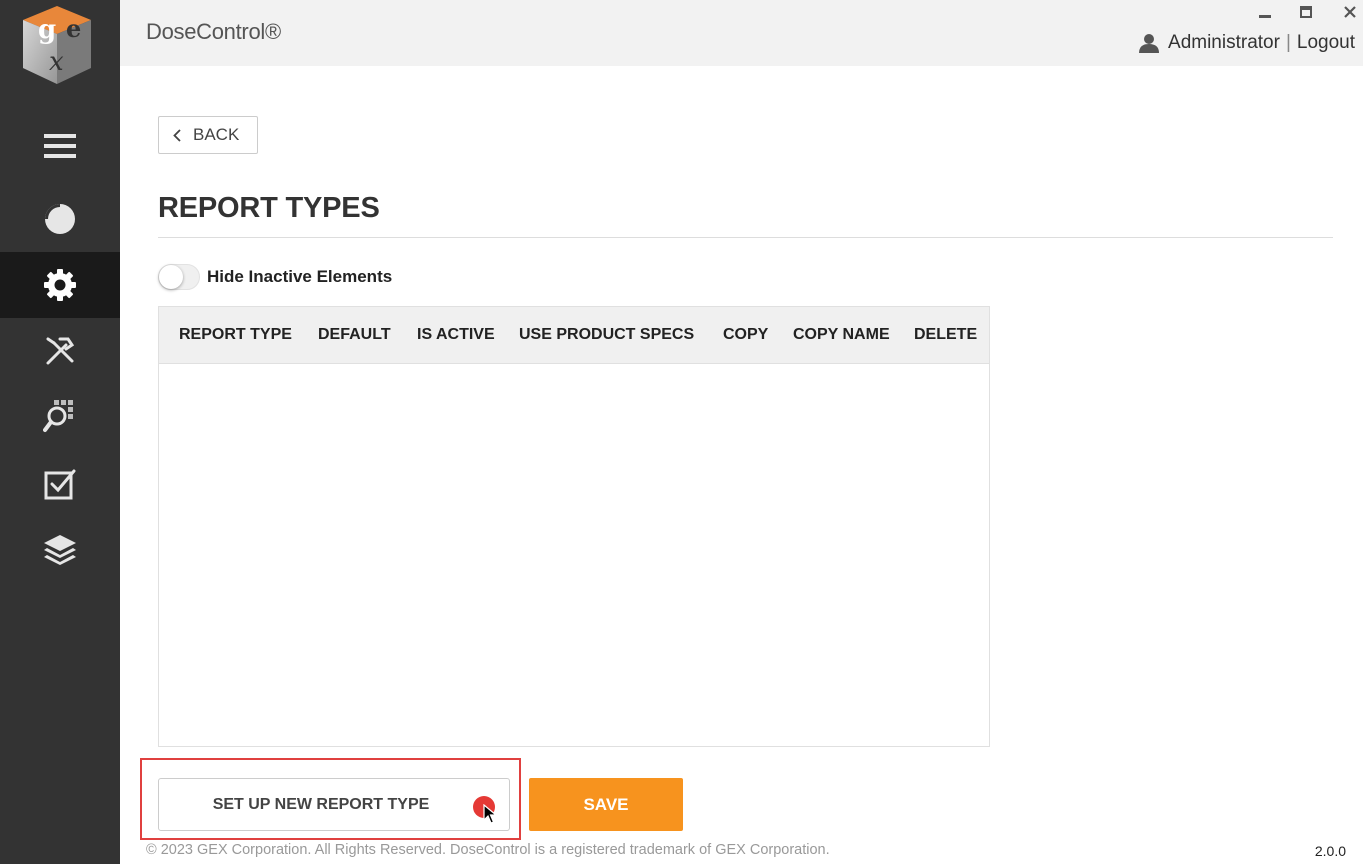 Image resolution: width=1363 pixels, height=864 pixels. What do you see at coordinates (606, 335) in the screenshot?
I see `column-header-use-product-specs: USE PRODUCT SPECS` at bounding box center [606, 335].